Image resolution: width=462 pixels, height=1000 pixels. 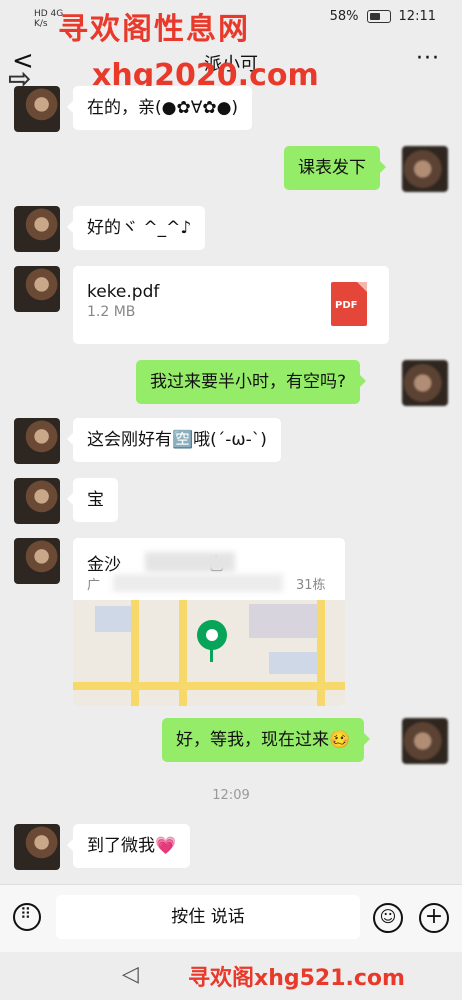 I want to click on message-bubble: 课表发下, so click(x=335, y=168).